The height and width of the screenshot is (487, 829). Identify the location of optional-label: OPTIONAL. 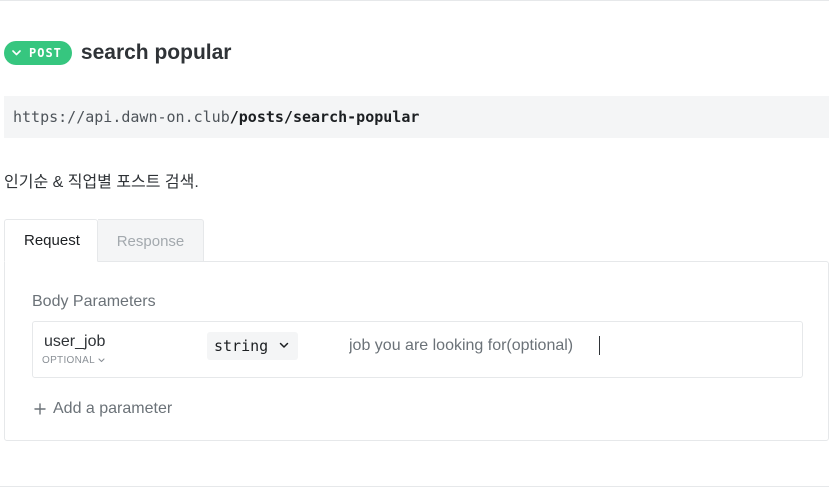
(68, 360).